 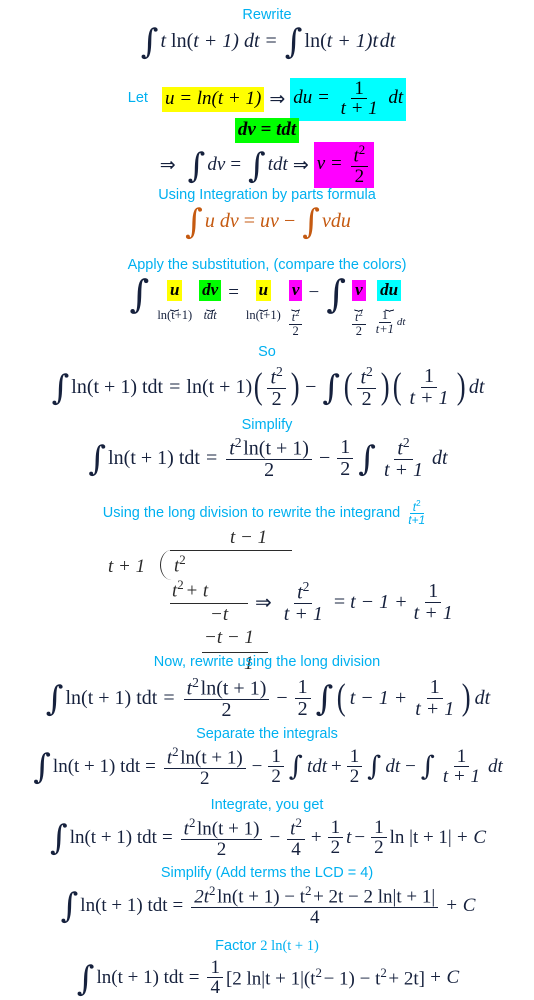 What do you see at coordinates (335, 837) in the screenshot?
I see `eq-integrate-half-1: 1 2` at bounding box center [335, 837].